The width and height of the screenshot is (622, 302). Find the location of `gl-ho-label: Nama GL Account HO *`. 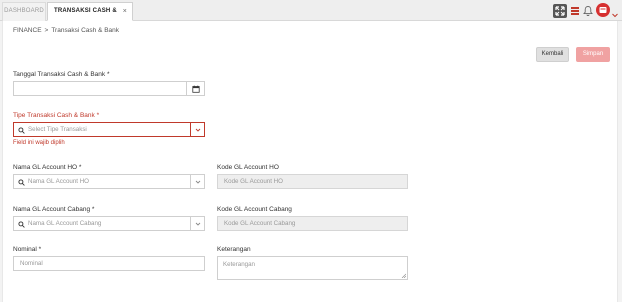

gl-ho-label: Nama GL Account HO * is located at coordinates (47, 167).